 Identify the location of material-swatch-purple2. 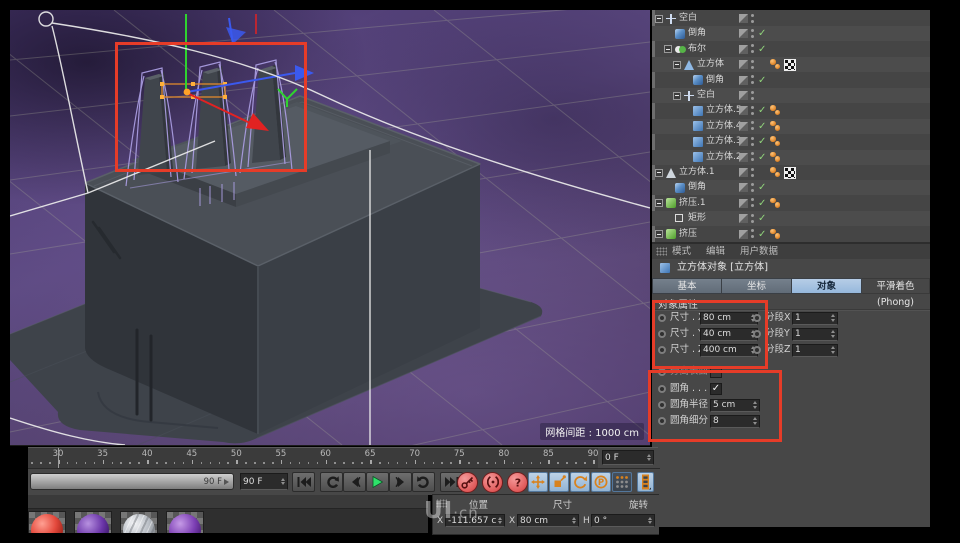
(185, 522).